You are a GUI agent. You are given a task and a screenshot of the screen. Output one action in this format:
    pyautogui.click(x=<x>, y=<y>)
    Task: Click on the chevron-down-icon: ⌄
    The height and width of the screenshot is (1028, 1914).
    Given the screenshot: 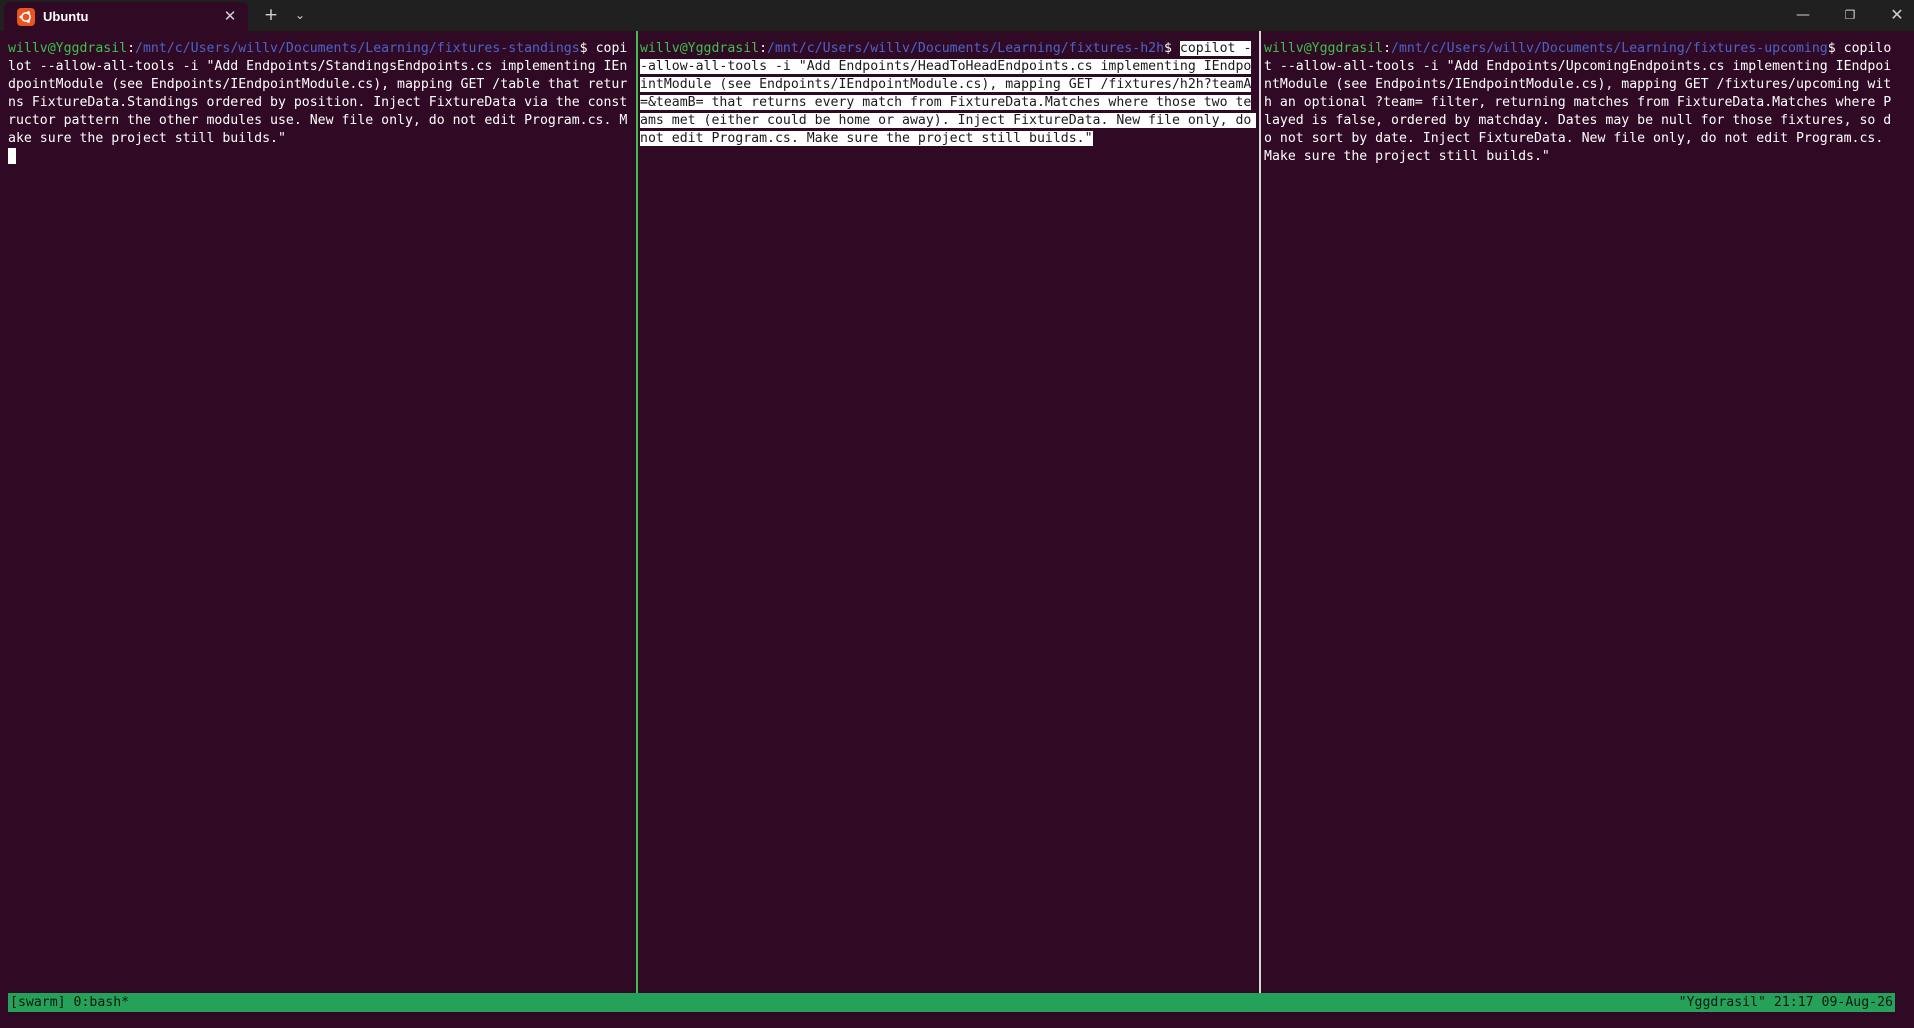 What is the action you would take?
    pyautogui.click(x=300, y=15)
    